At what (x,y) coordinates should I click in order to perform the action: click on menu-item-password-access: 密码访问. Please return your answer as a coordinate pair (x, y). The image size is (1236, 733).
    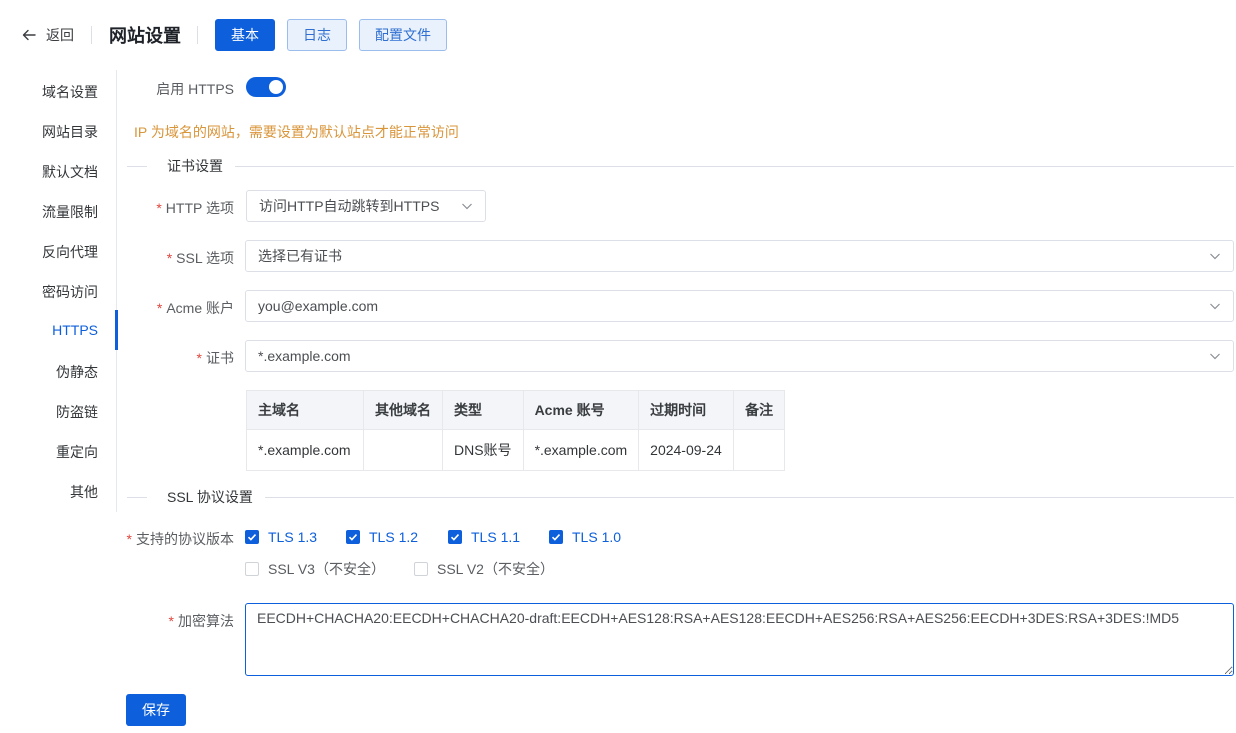
    Looking at the image, I should click on (70, 292).